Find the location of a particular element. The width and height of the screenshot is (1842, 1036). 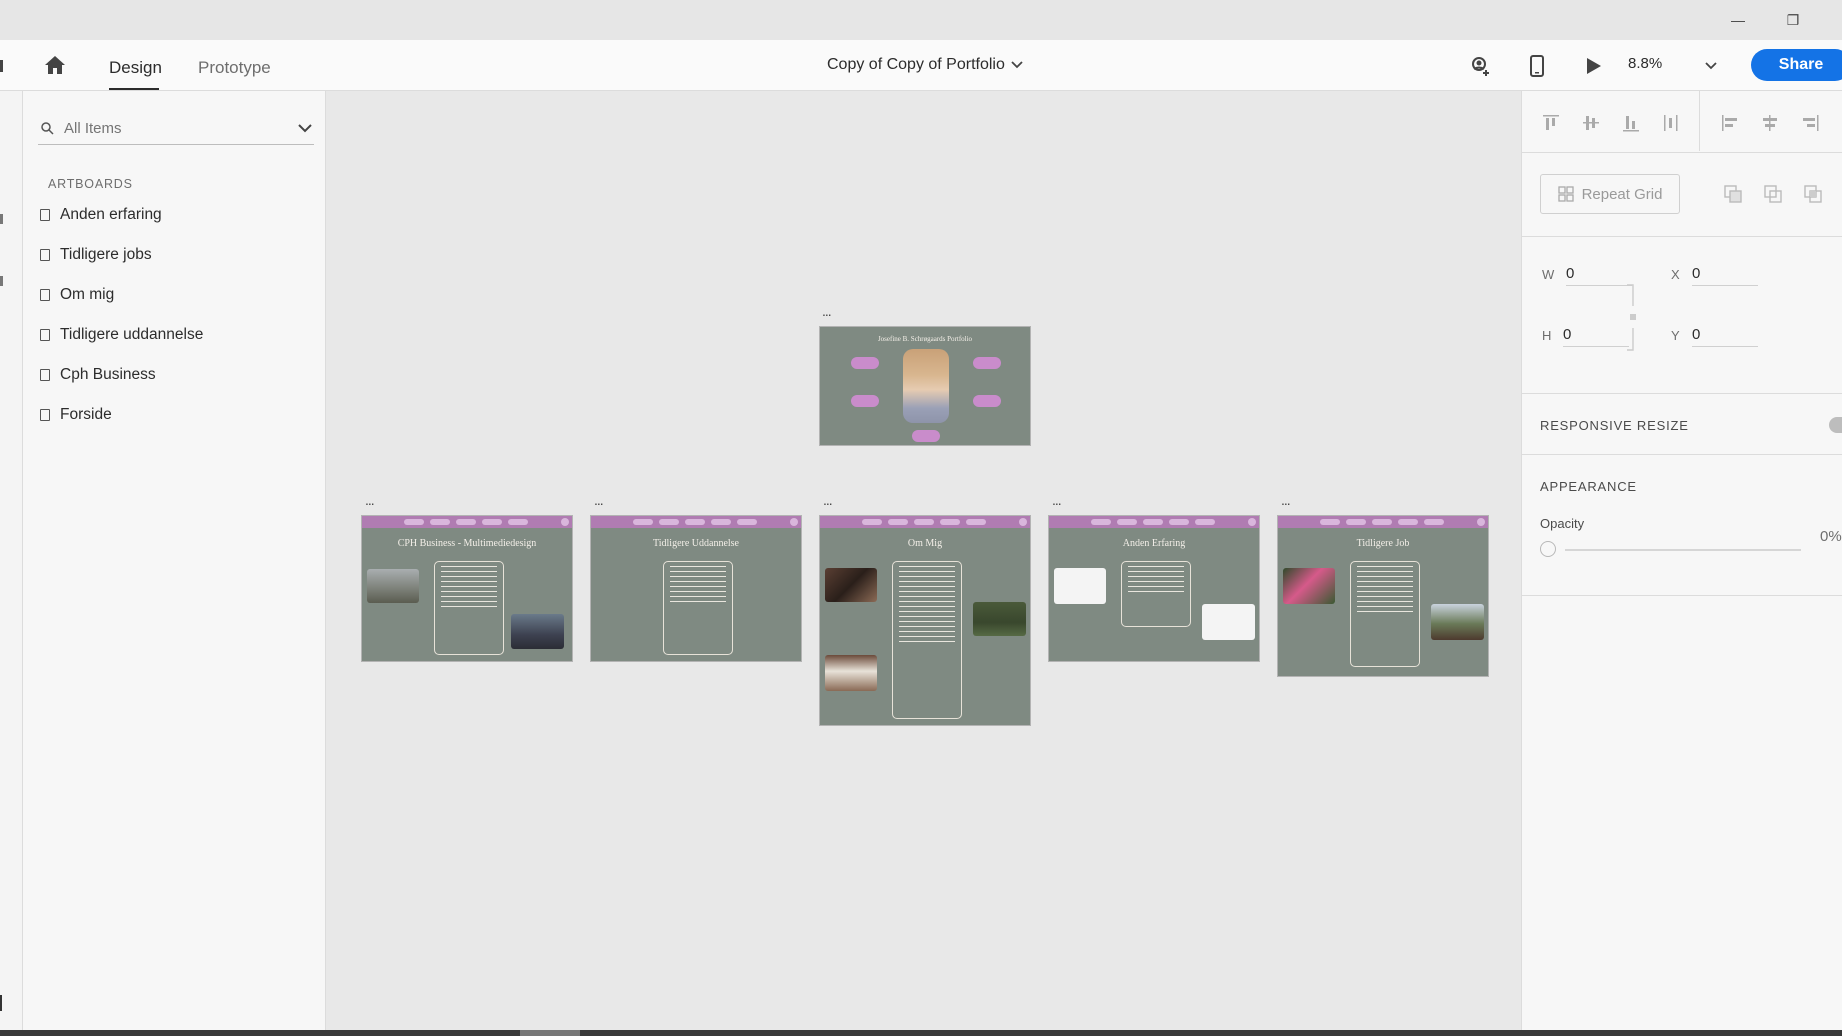

share-button: Share is located at coordinates (1796, 65).